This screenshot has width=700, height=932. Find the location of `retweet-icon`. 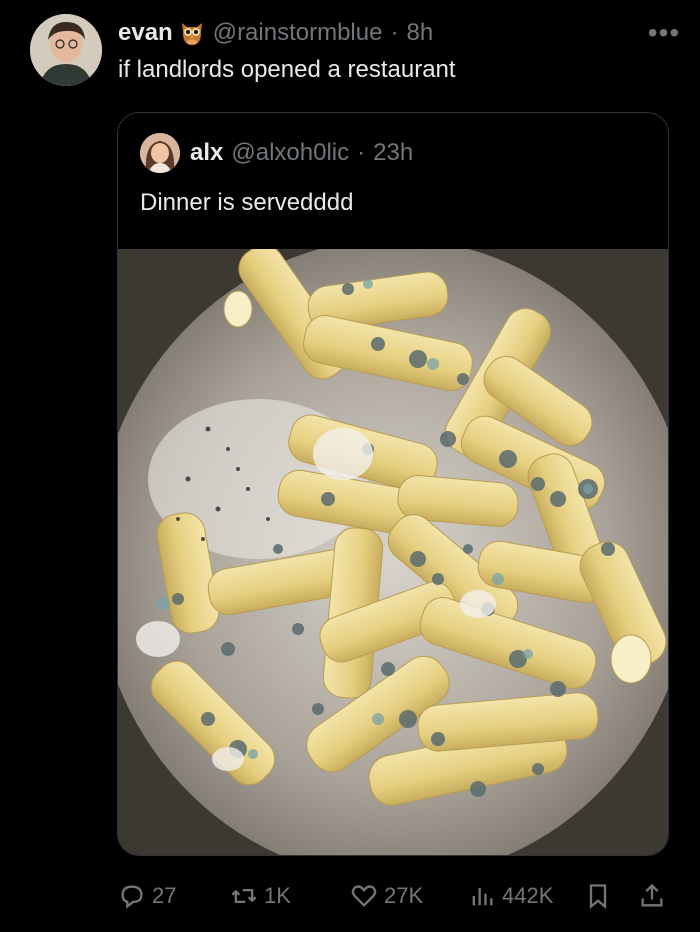

retweet-icon is located at coordinates (244, 896).